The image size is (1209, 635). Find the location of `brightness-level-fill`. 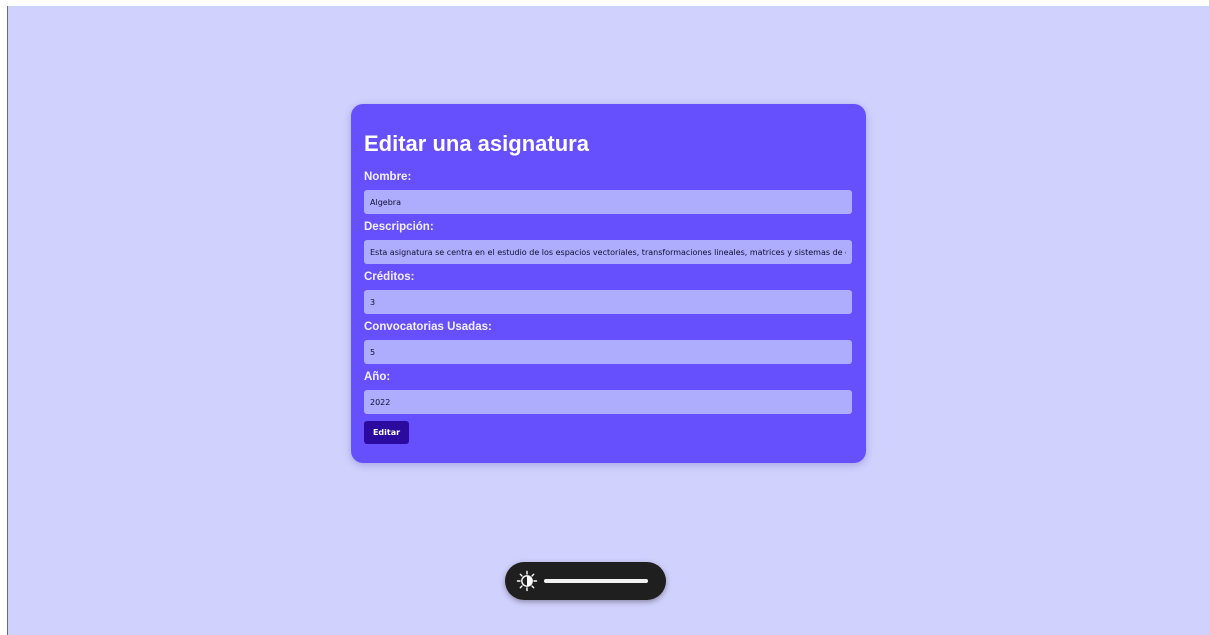

brightness-level-fill is located at coordinates (596, 581).